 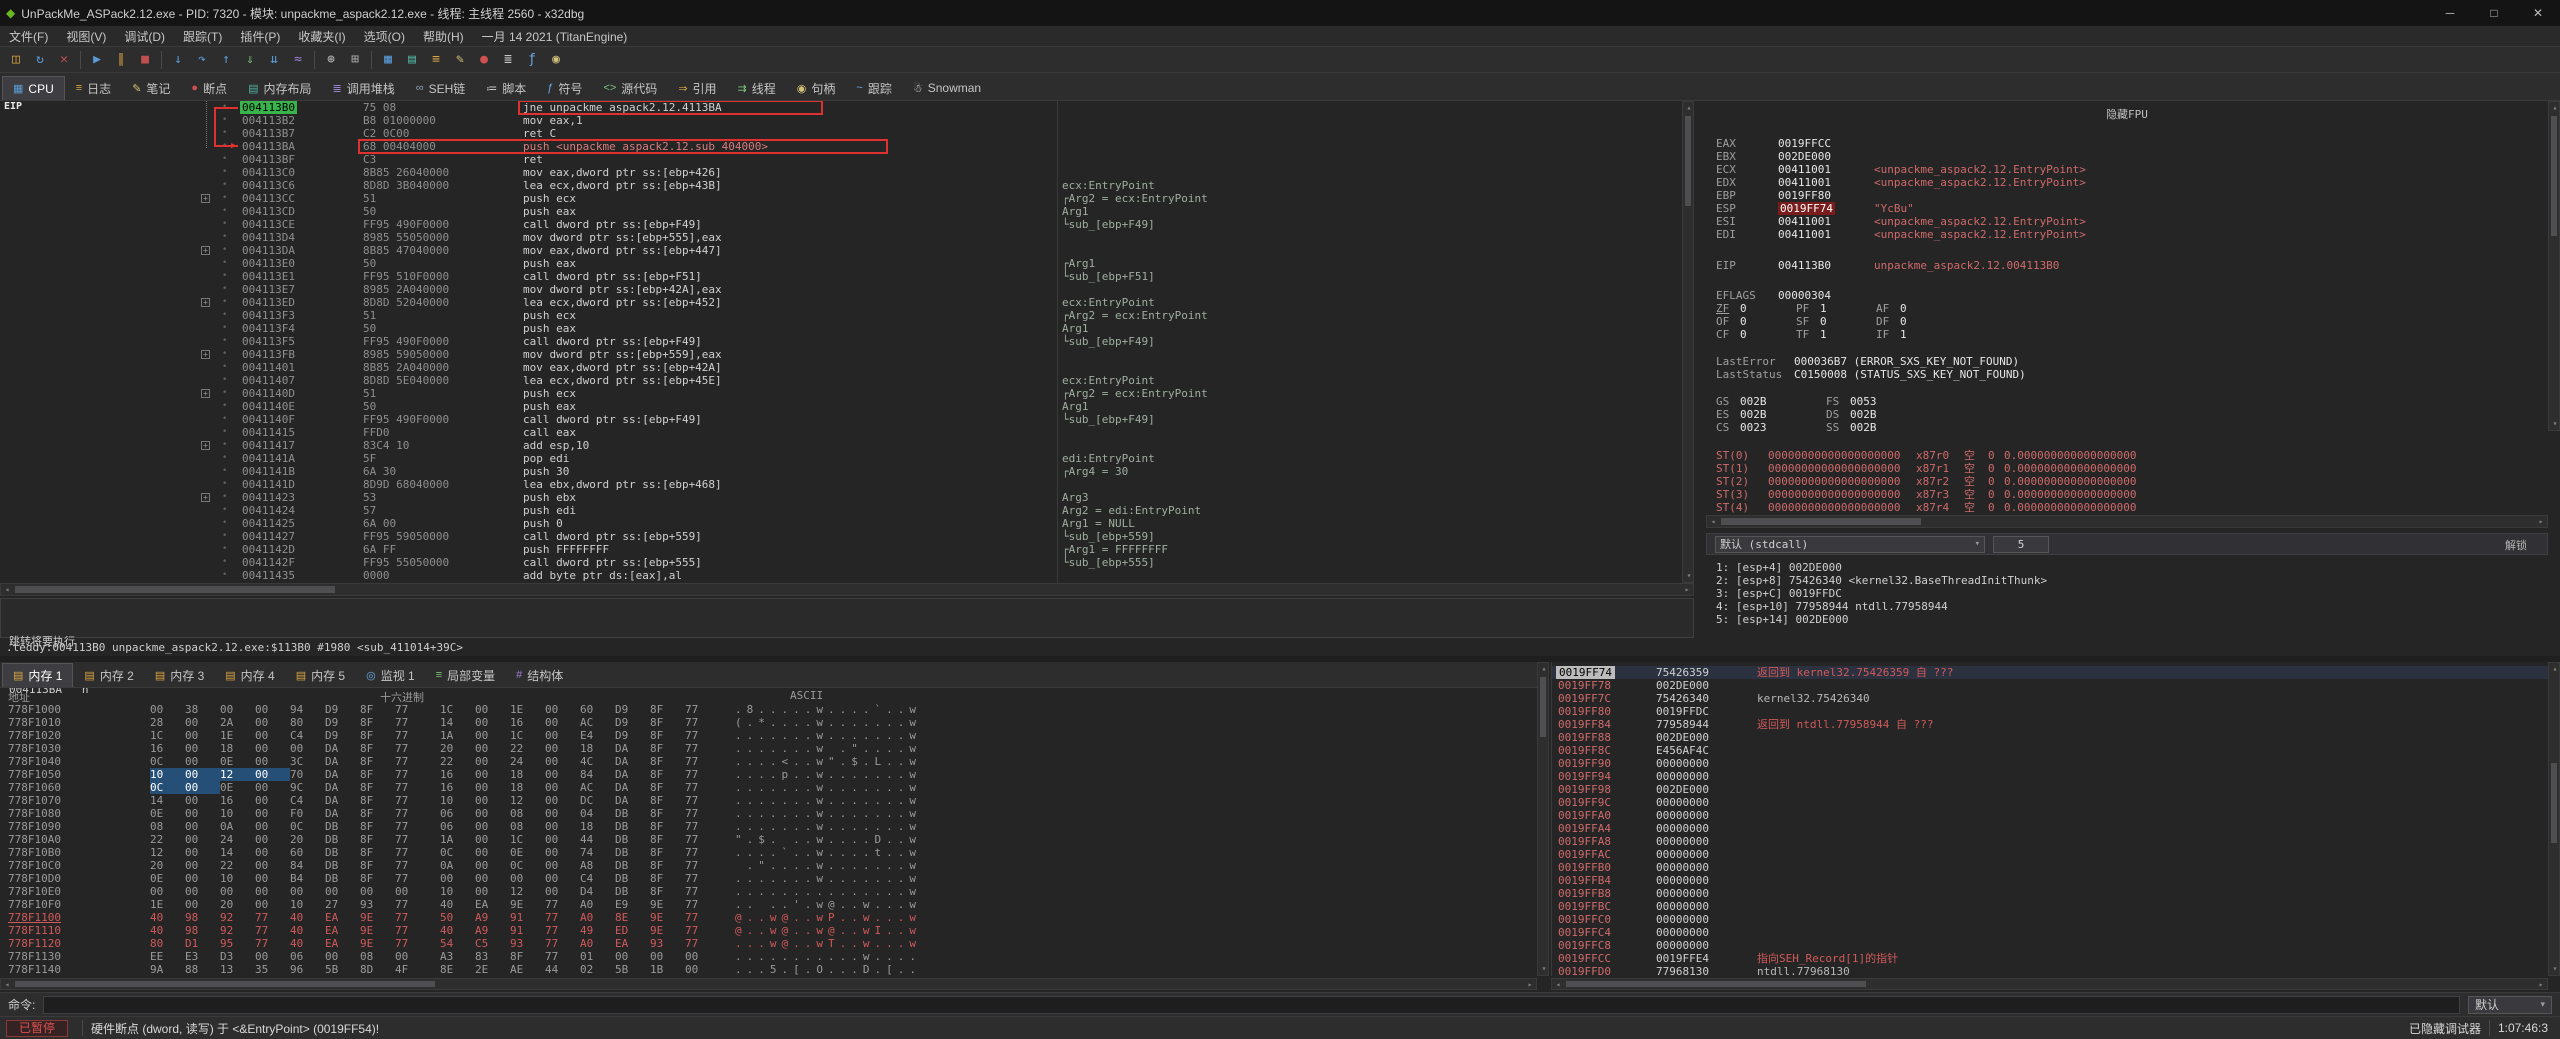 I want to click on tab-断点: ● 断点, so click(x=209, y=88).